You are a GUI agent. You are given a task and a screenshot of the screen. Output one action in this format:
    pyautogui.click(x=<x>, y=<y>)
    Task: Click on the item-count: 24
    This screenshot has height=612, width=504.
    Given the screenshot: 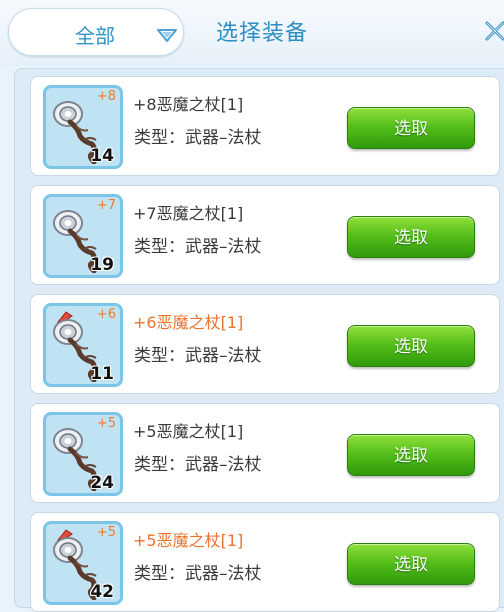 What is the action you would take?
    pyautogui.click(x=102, y=483)
    